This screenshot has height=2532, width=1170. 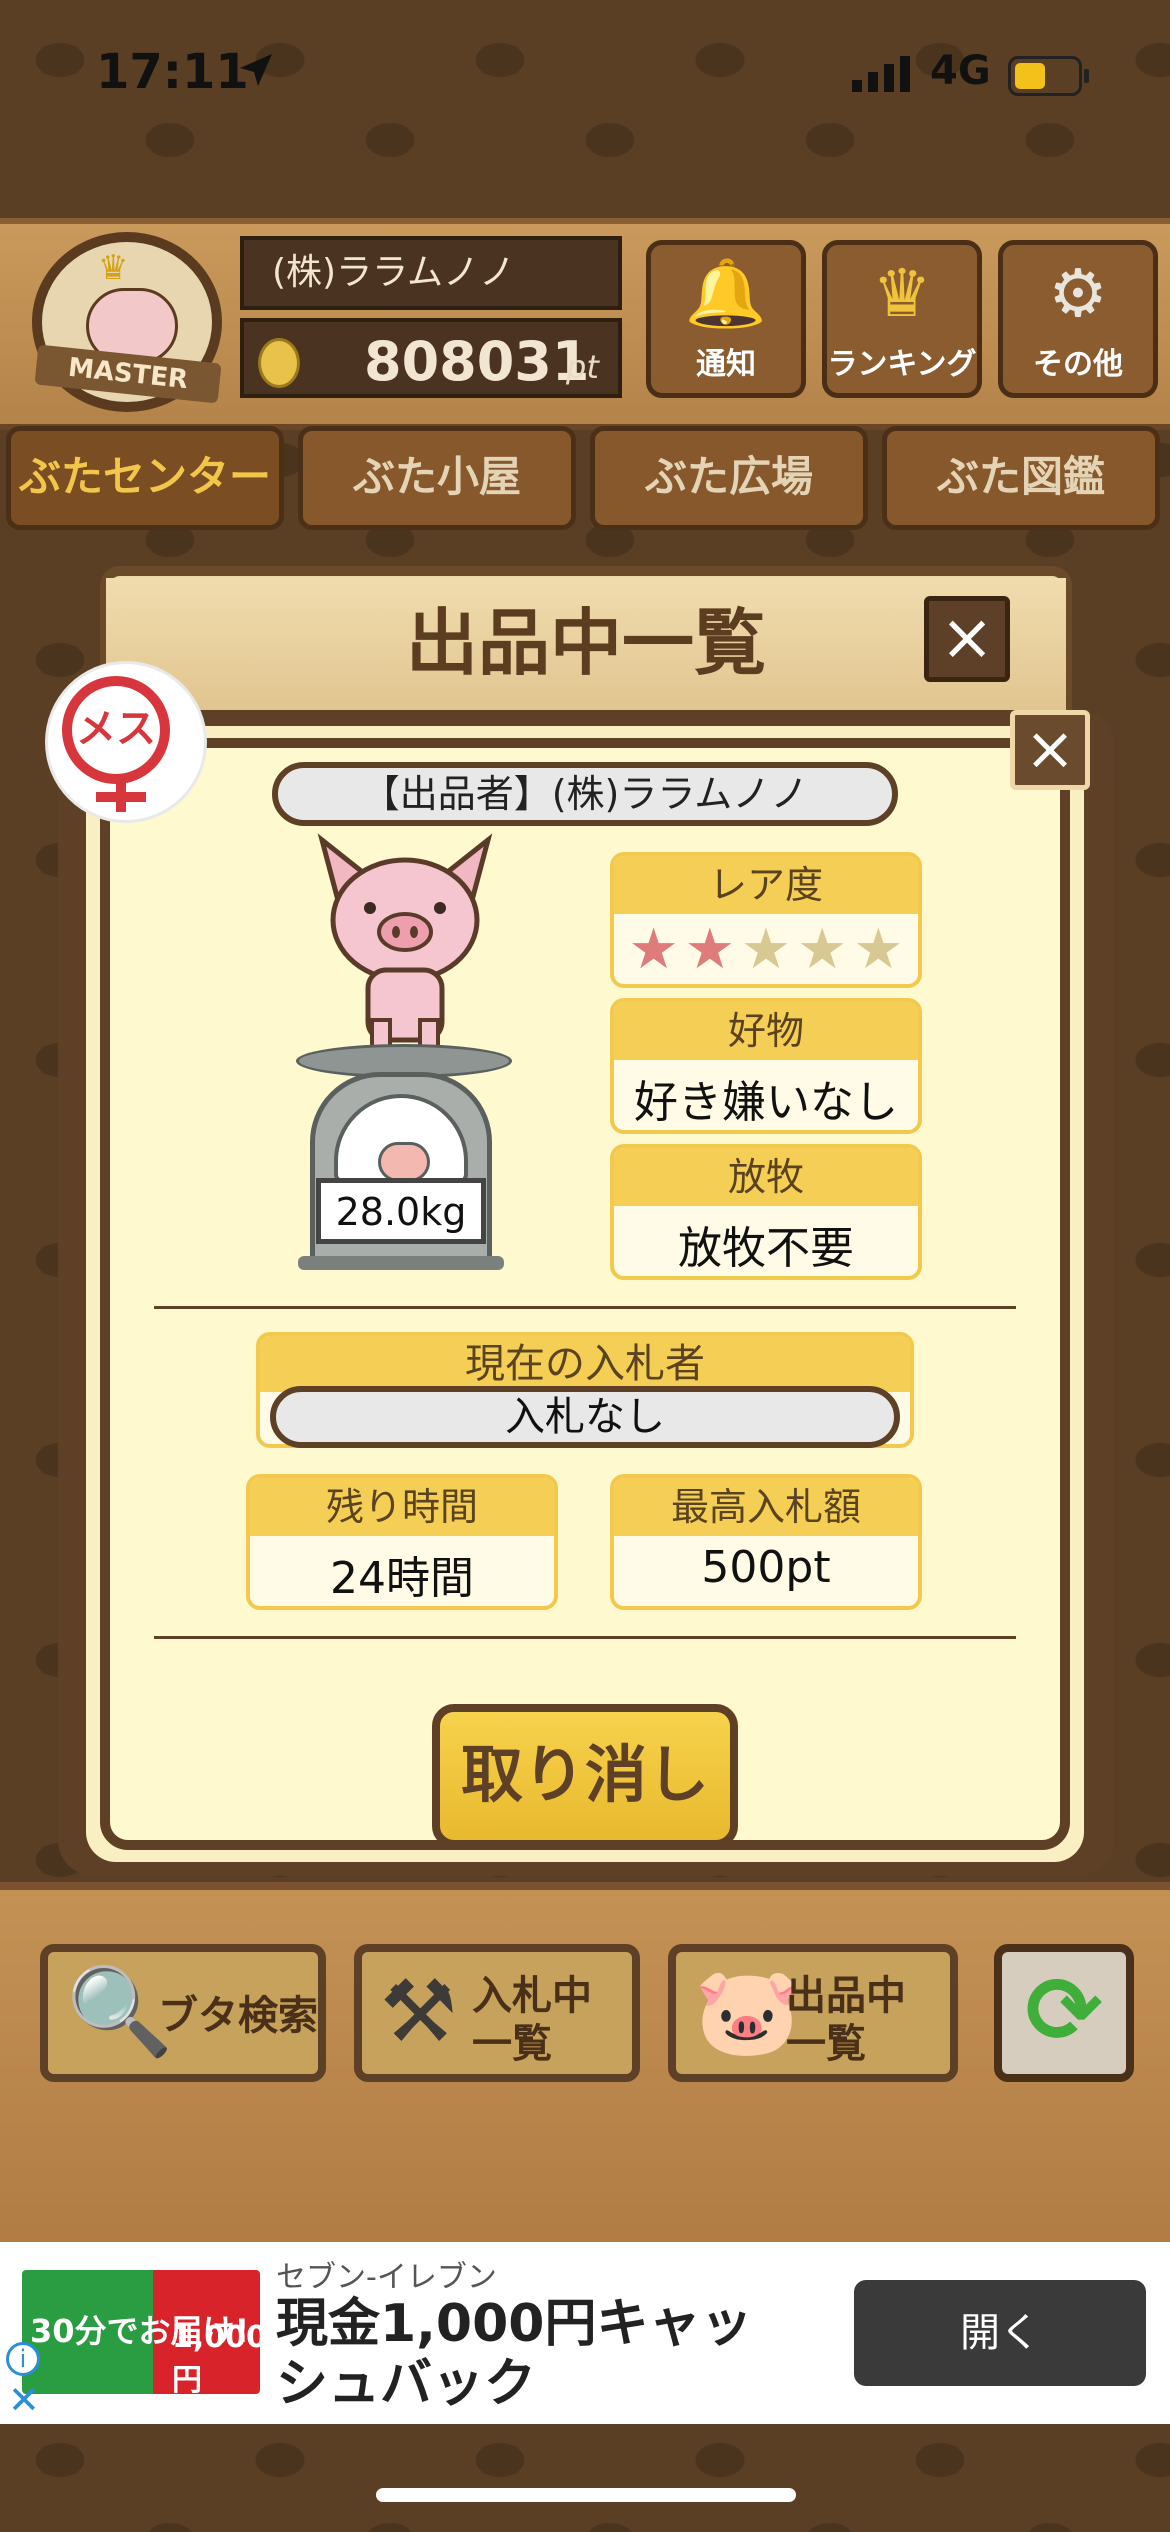 I want to click on grazing-box: 放牧 放牧不要, so click(x=766, y=1212).